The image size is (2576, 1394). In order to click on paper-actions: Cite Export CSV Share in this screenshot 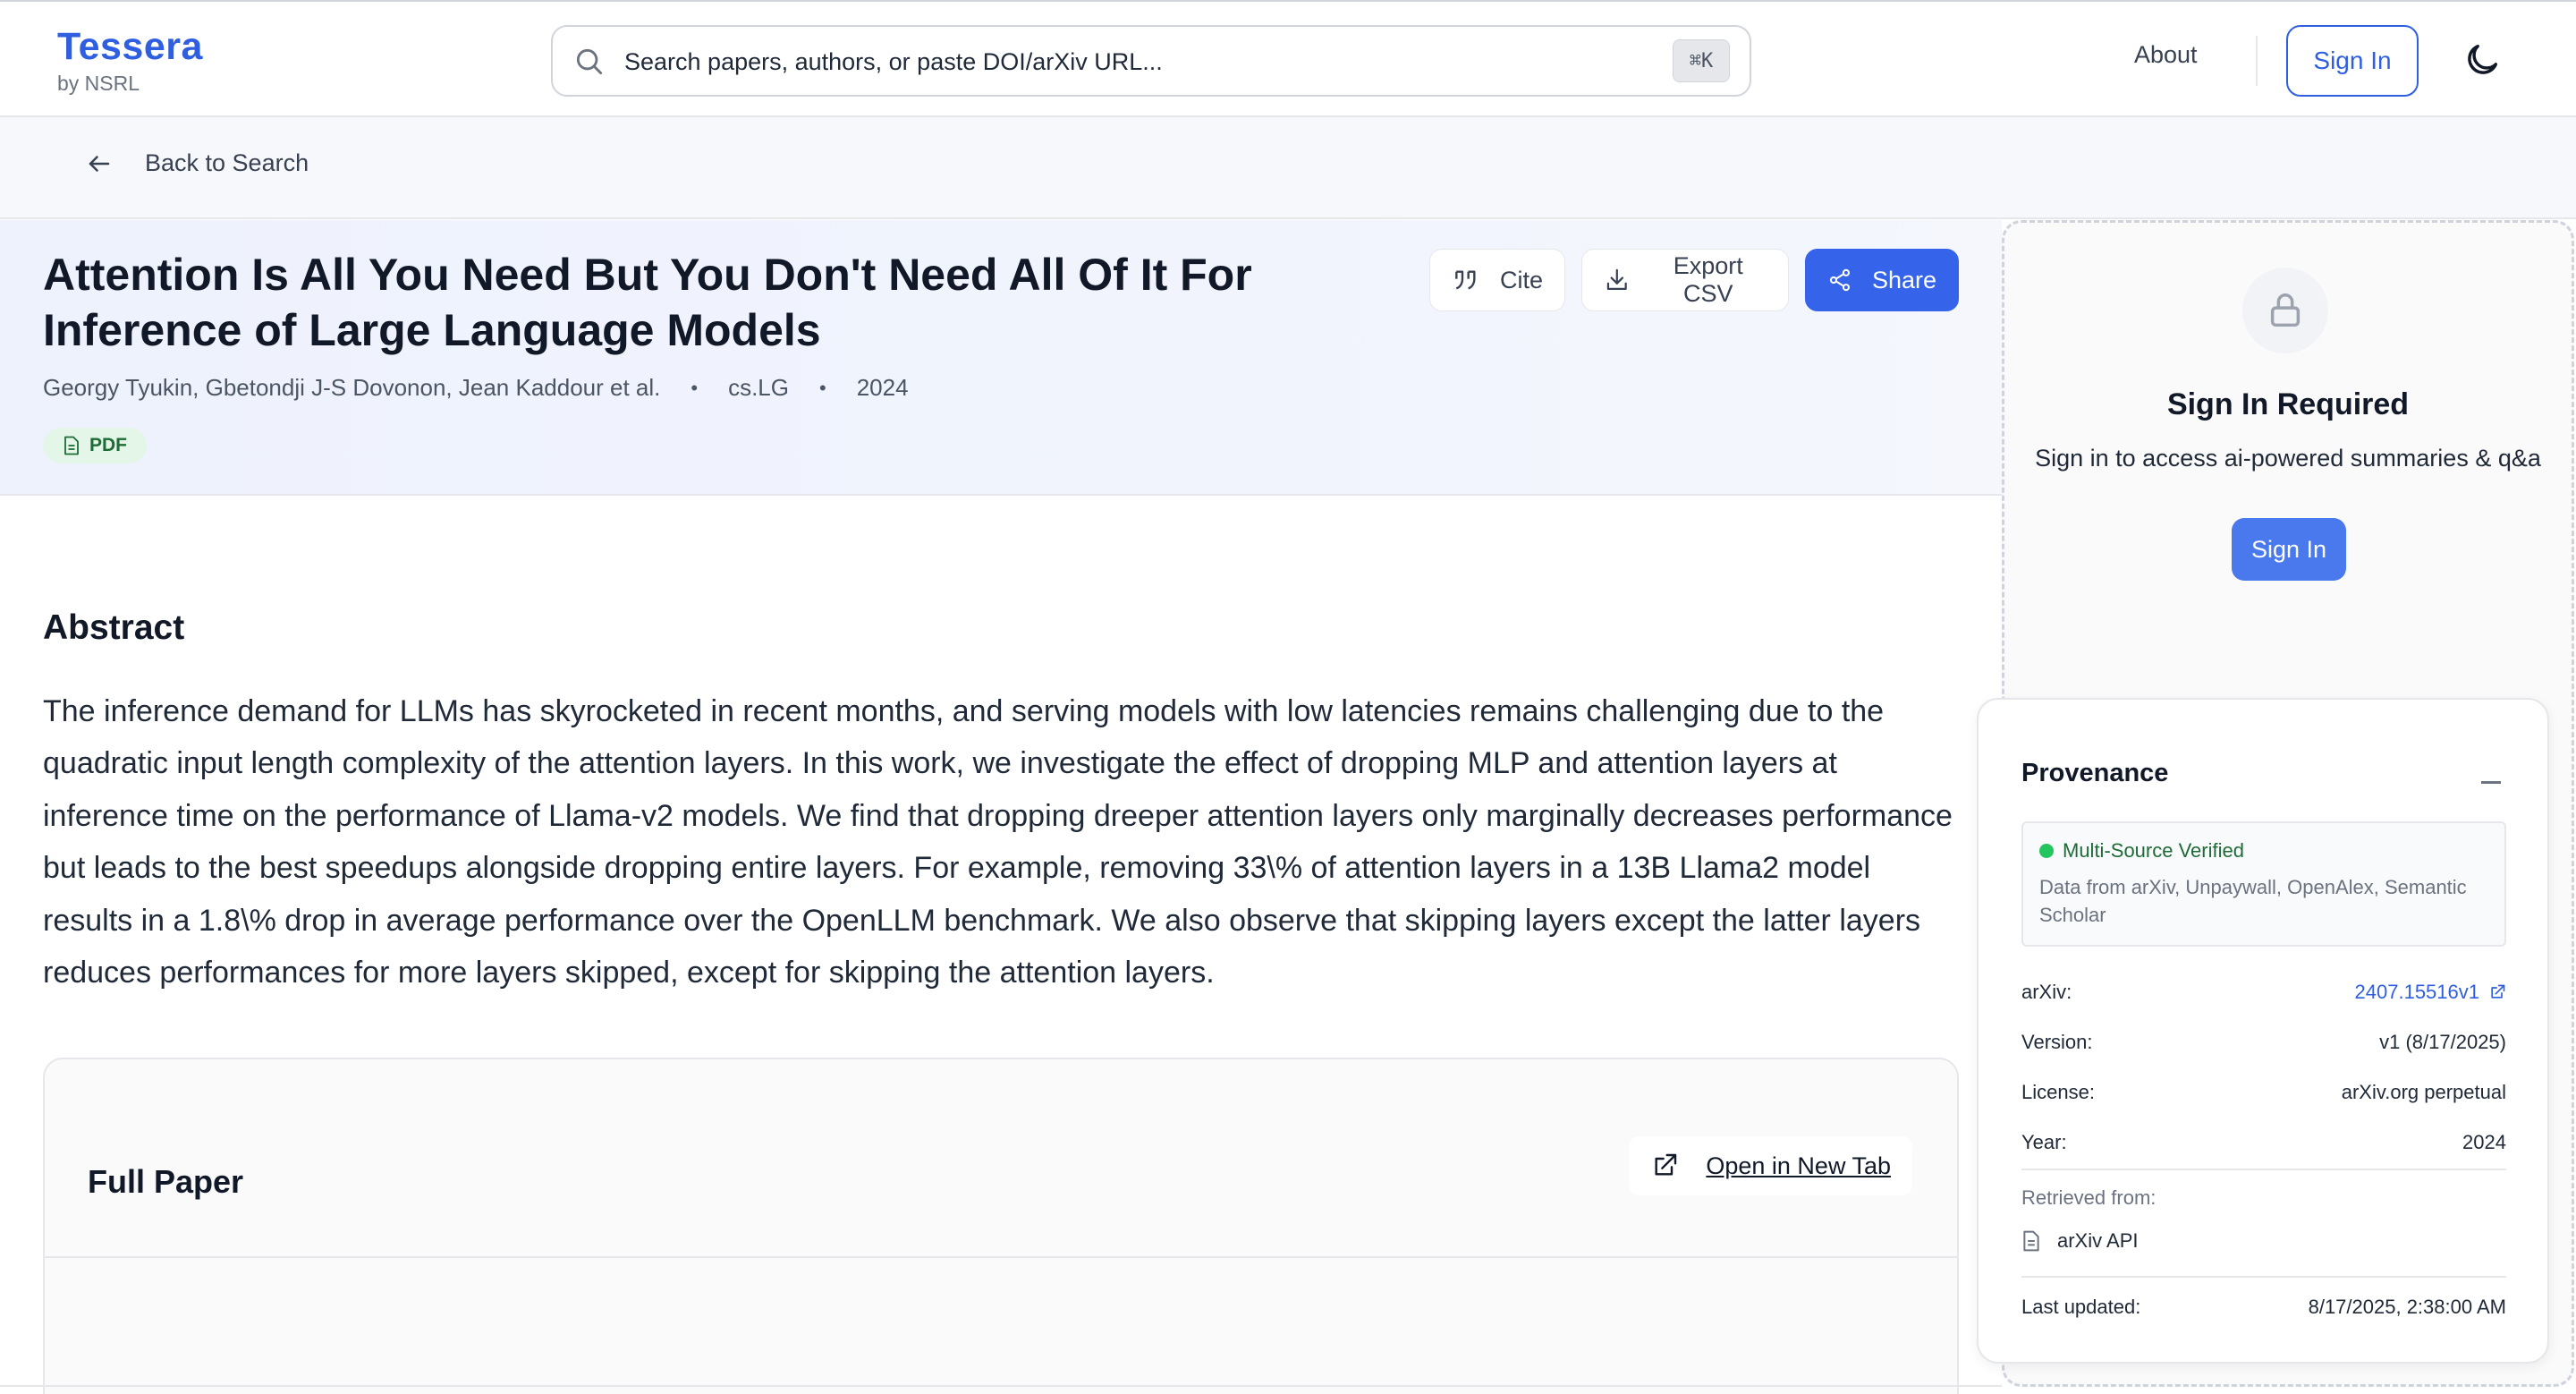, I will do `click(1694, 280)`.